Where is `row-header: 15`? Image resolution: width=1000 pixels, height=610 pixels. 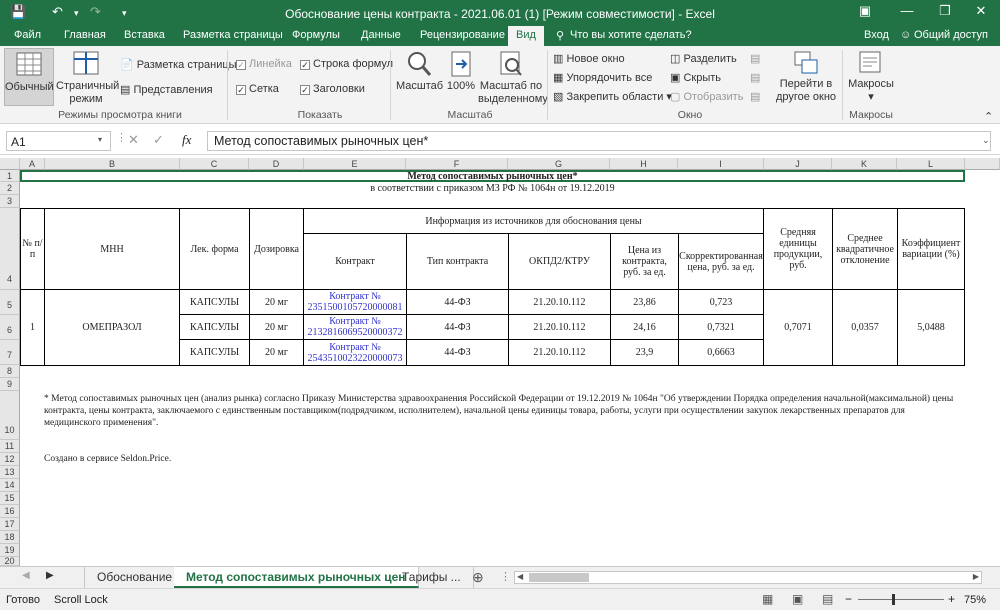 row-header: 15 is located at coordinates (10, 498).